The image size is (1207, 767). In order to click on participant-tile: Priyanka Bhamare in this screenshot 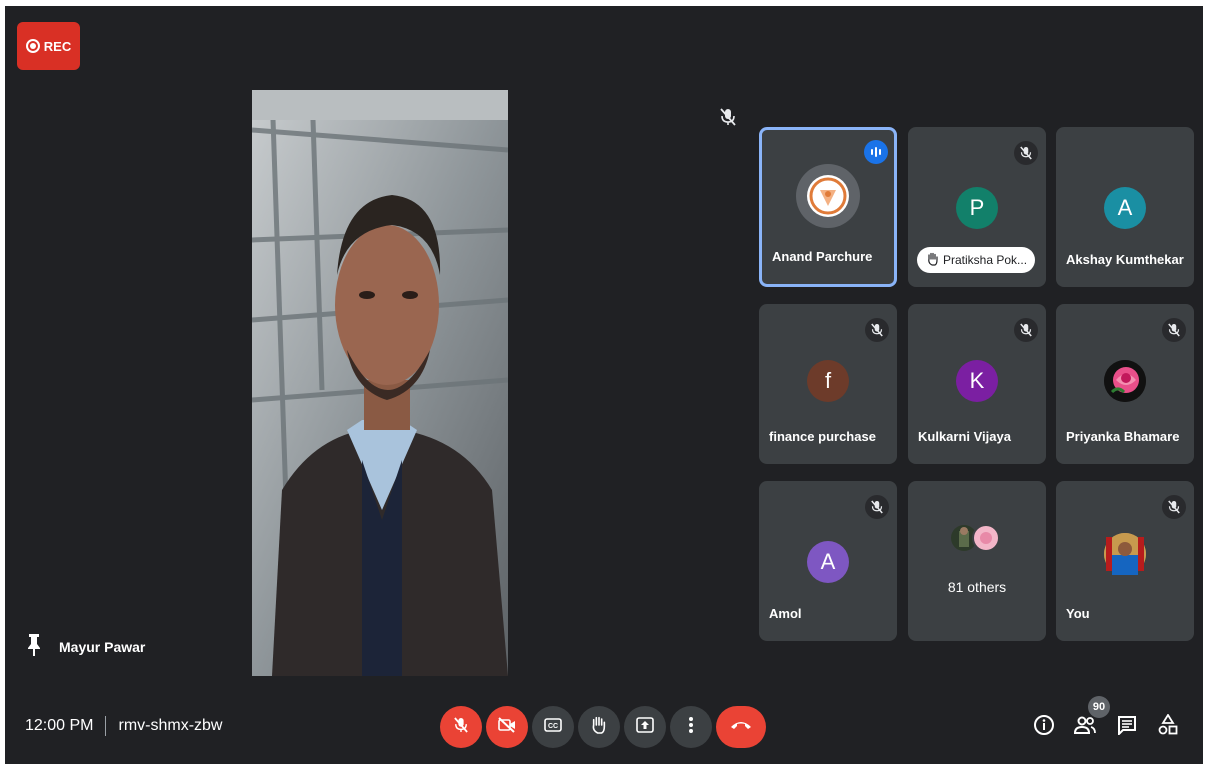, I will do `click(1125, 384)`.